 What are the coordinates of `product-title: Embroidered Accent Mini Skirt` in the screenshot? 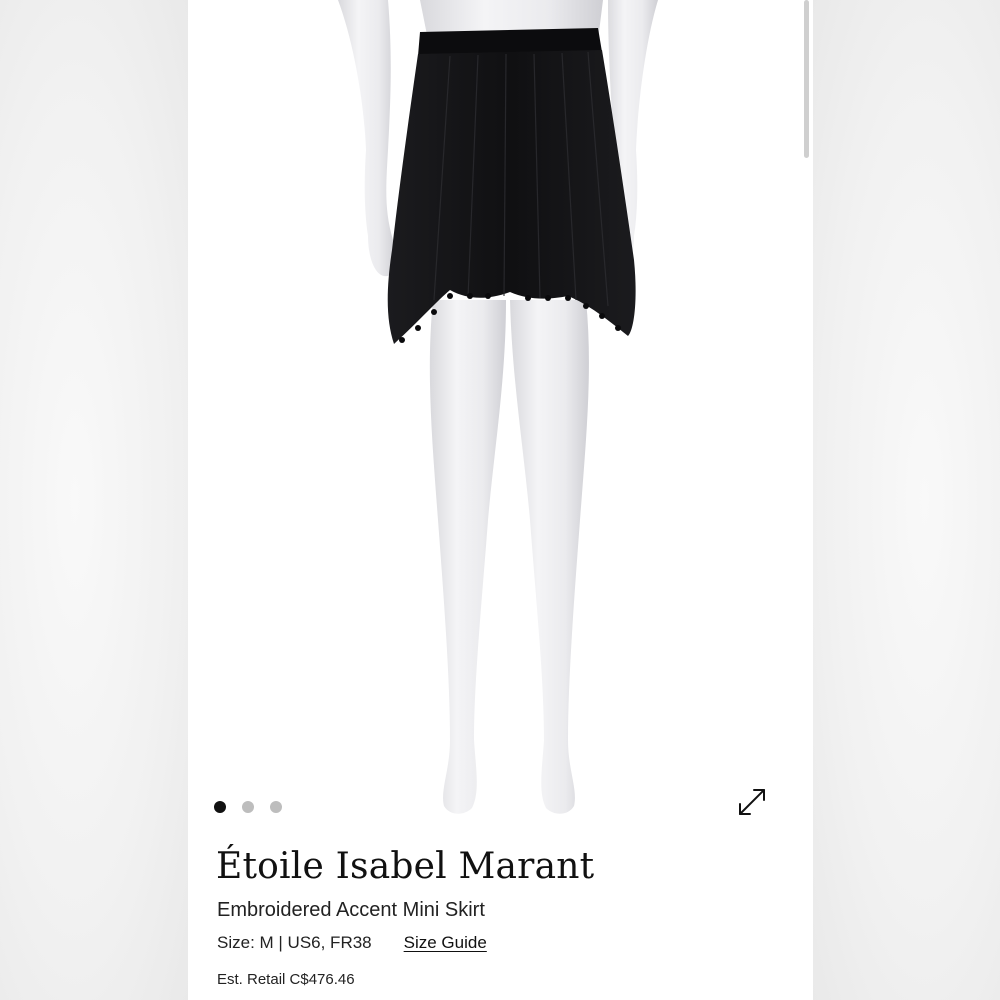 It's located at (351, 910).